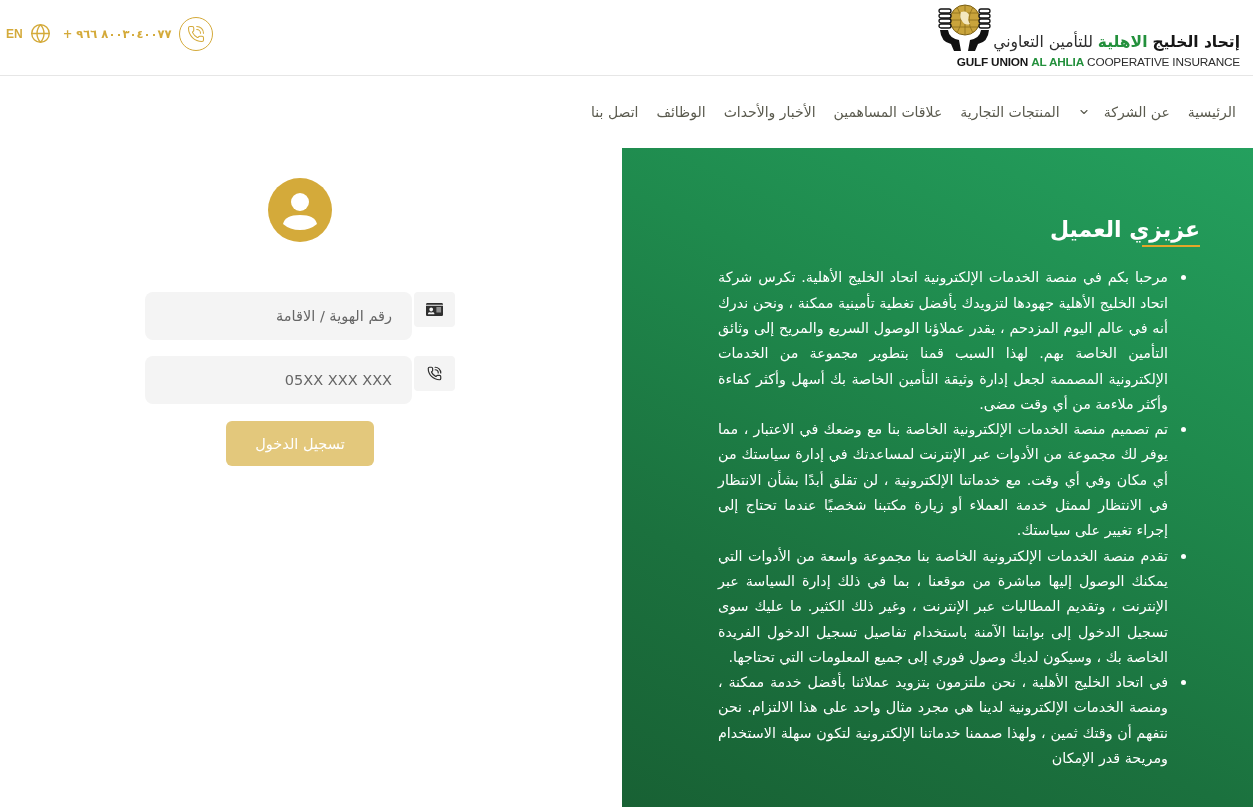  What do you see at coordinates (1123, 112) in the screenshot?
I see `nav-link: عن الشركة` at bounding box center [1123, 112].